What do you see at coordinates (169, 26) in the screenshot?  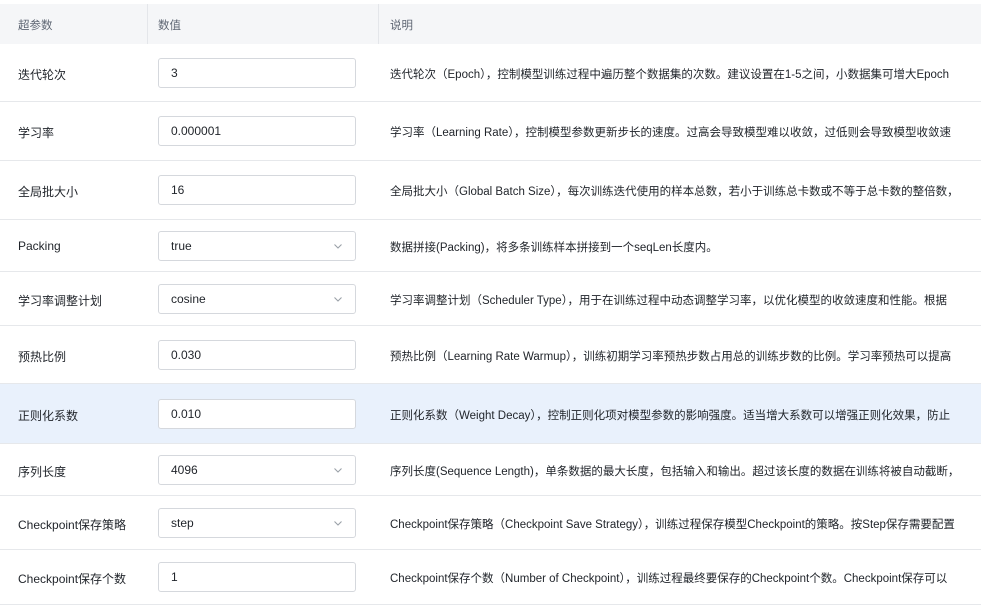 I see `header-value: 数值` at bounding box center [169, 26].